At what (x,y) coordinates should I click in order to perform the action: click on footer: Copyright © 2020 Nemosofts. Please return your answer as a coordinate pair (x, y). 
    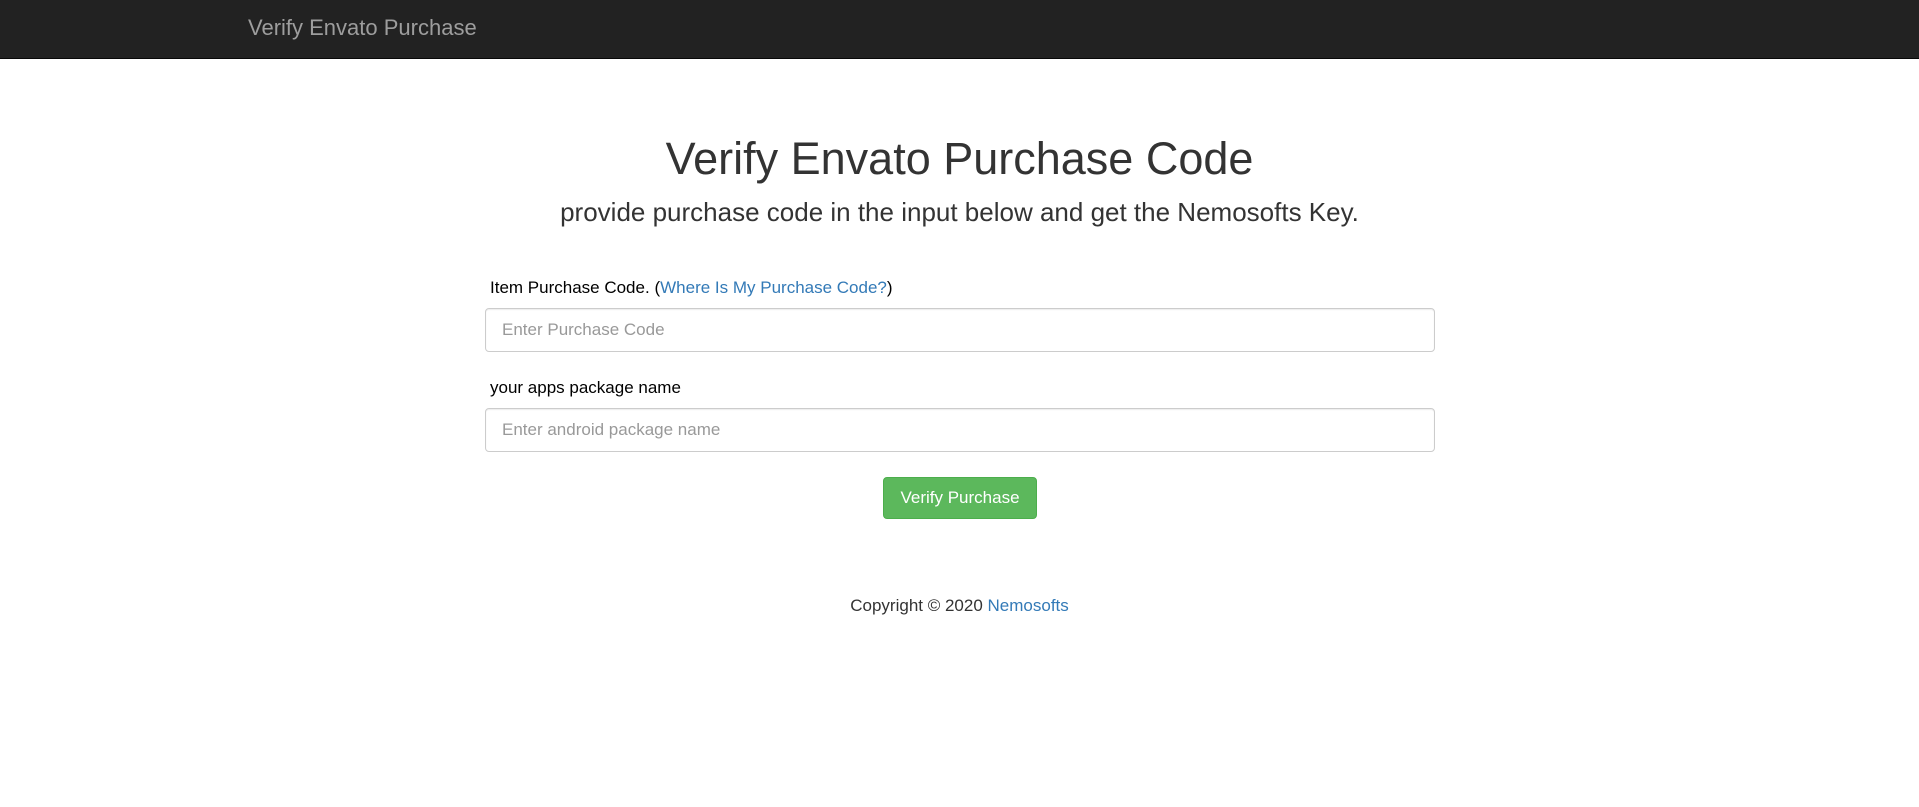
    Looking at the image, I should click on (959, 606).